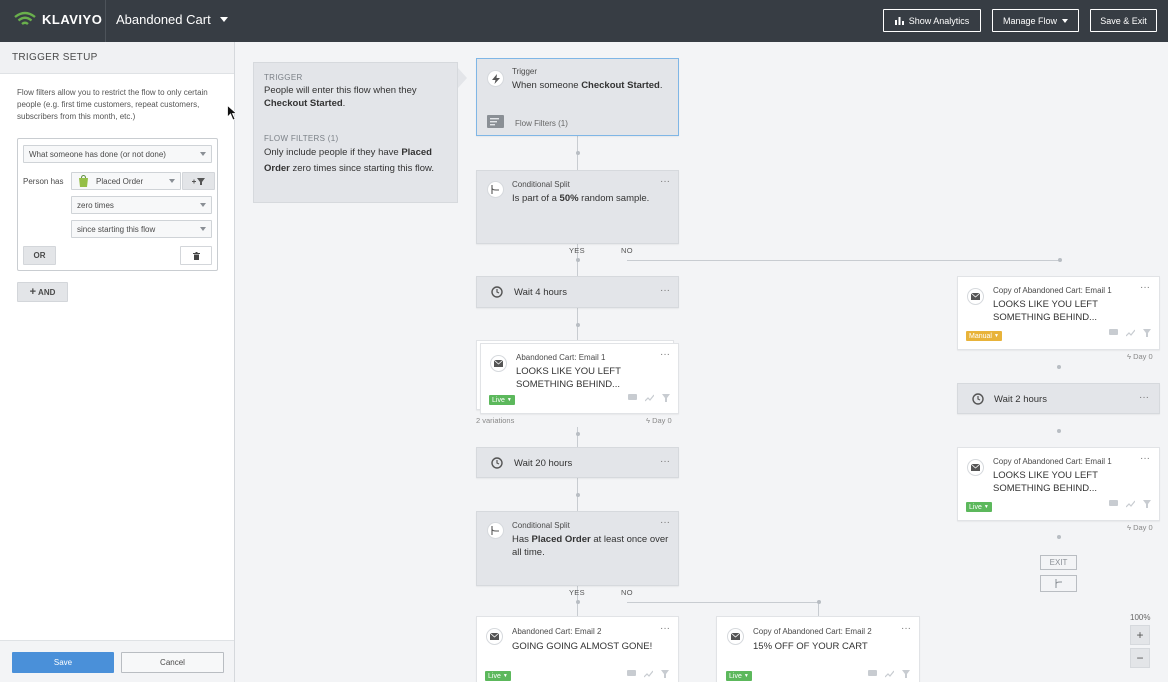 The height and width of the screenshot is (682, 1168). What do you see at coordinates (1058, 562) in the screenshot?
I see `exit-node: EXIT` at bounding box center [1058, 562].